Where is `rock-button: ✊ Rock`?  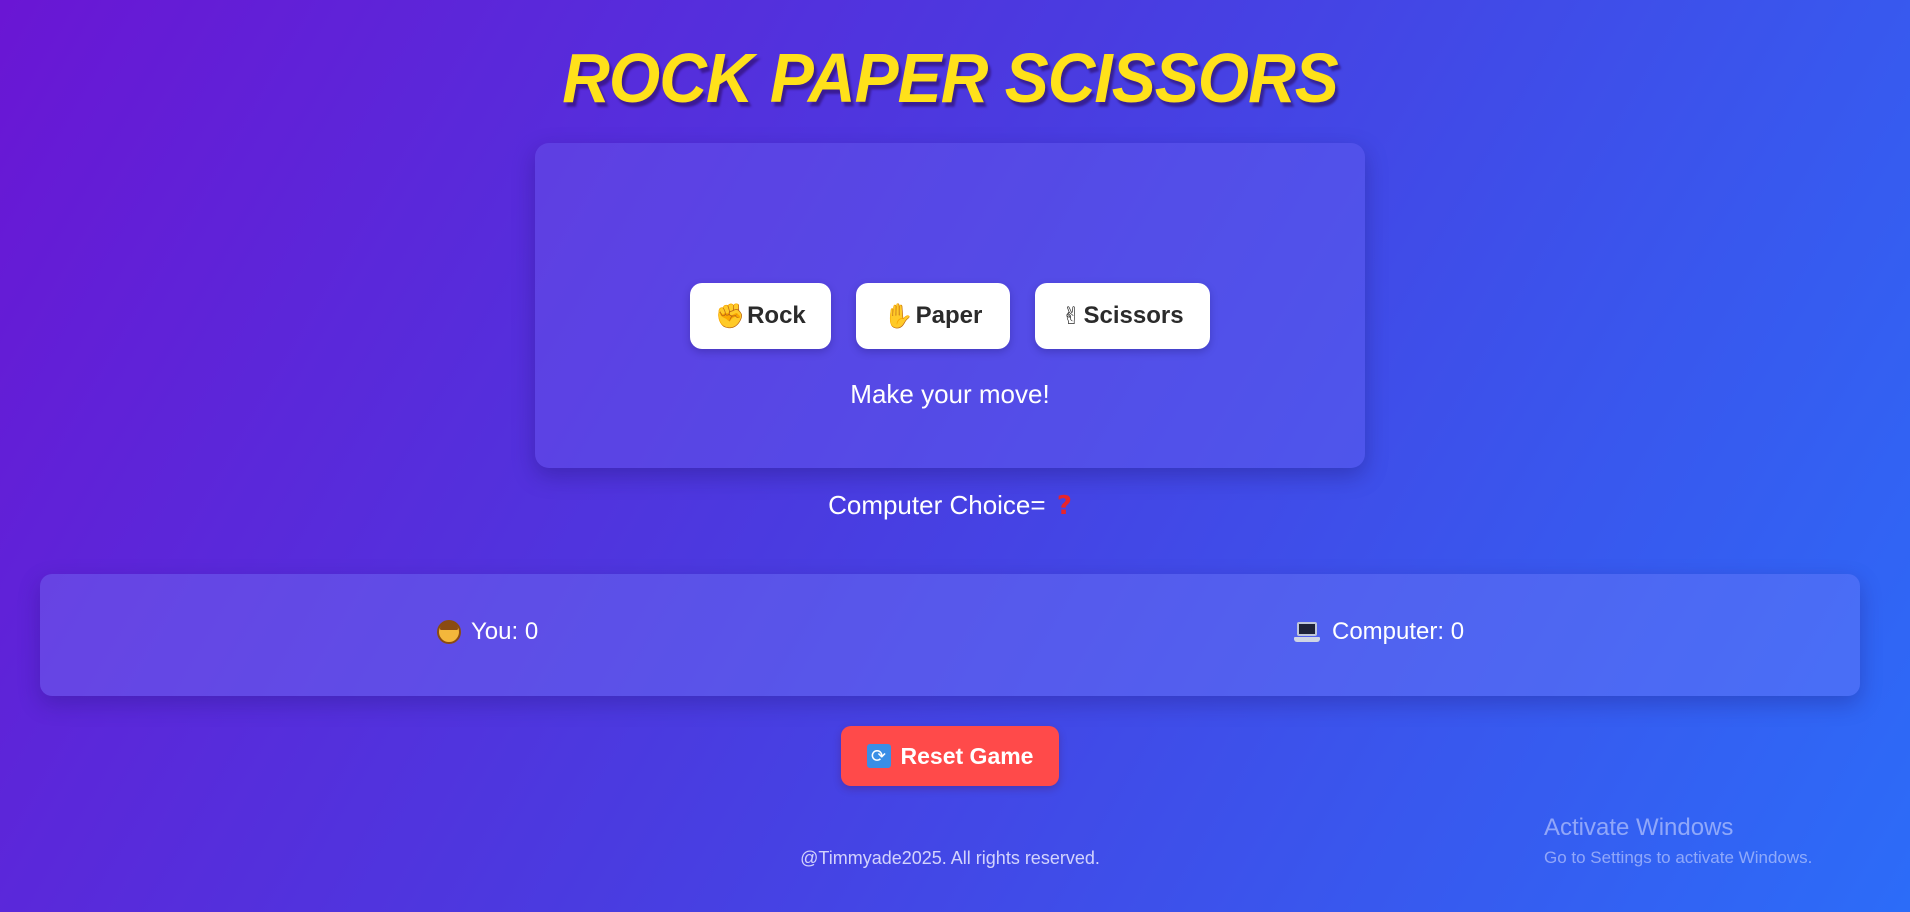 rock-button: ✊ Rock is located at coordinates (760, 316).